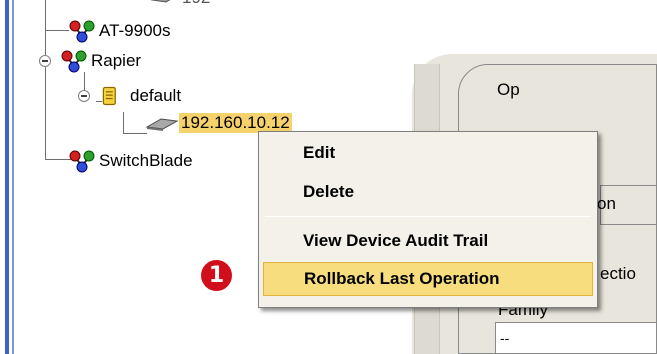 This screenshot has height=354, width=657. I want to click on tree-item-label: default, so click(156, 95).